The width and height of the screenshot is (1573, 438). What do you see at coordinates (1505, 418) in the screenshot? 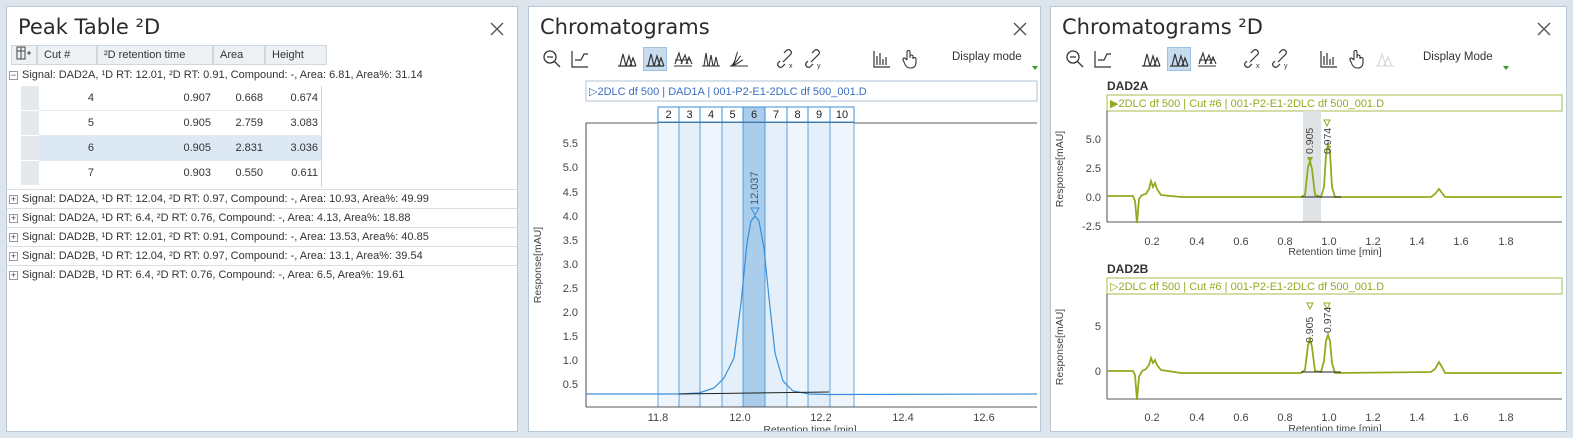
I see `x-tick: 1.8` at bounding box center [1505, 418].